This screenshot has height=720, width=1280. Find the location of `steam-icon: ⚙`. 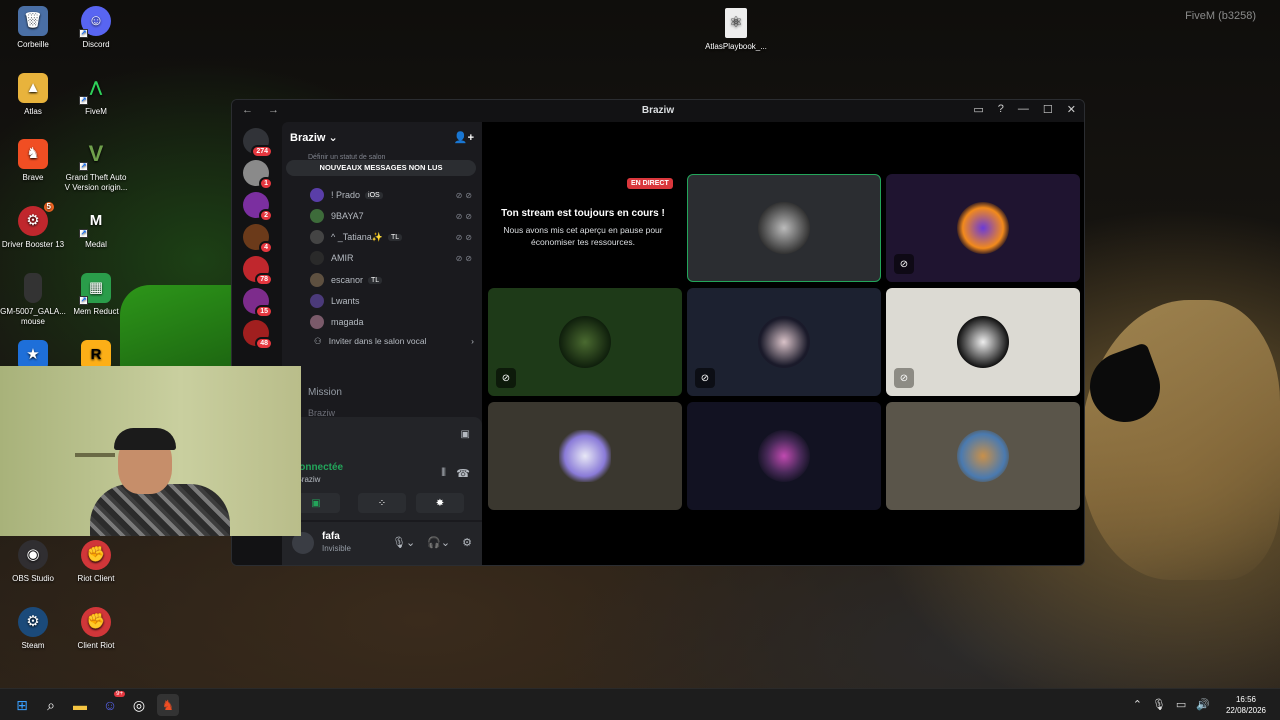

steam-icon: ⚙ is located at coordinates (33, 622).